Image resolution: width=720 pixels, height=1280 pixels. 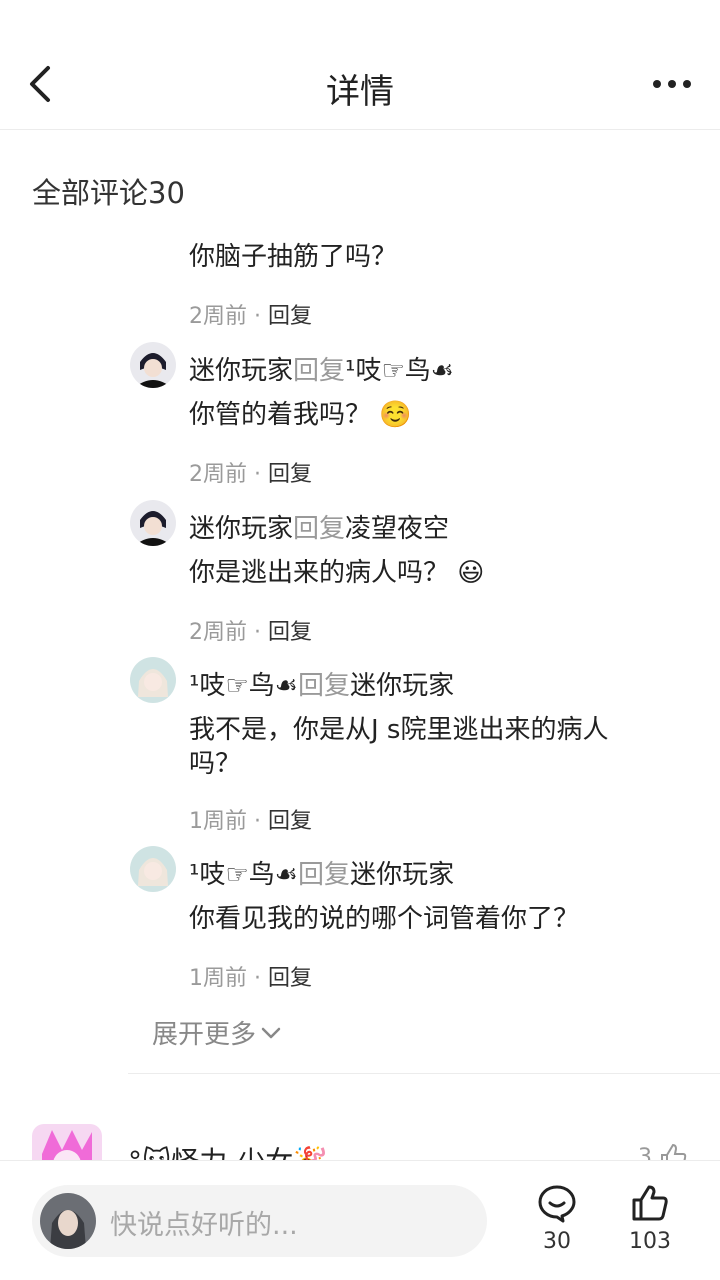 I want to click on reply-text: 你脑子抽筋了吗？, so click(x=293, y=257).